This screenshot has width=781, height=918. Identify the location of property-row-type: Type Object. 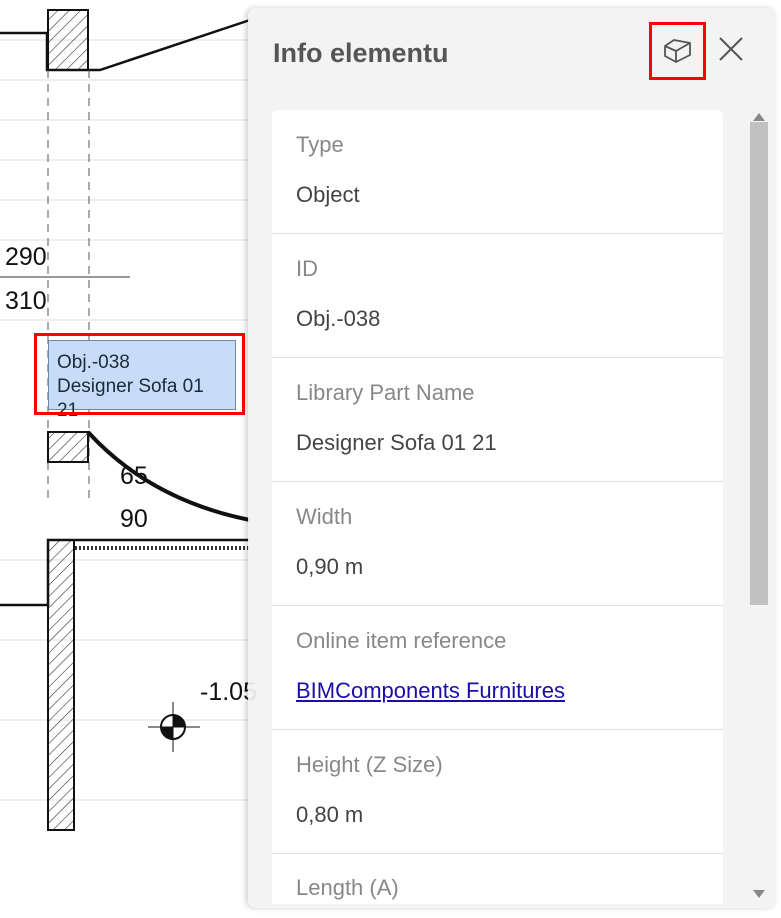
(497, 172).